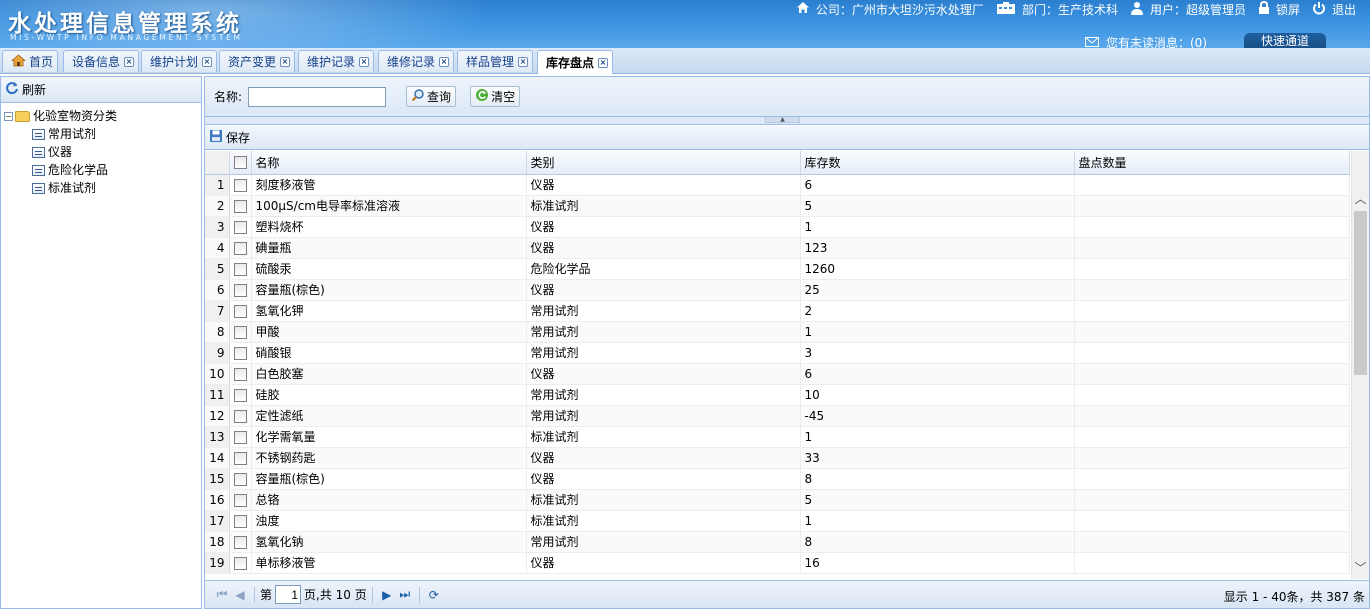  Describe the element at coordinates (777, 206) in the screenshot. I see `table-row: 2 100μS/cm电导率标准溶液 标准试剂 5` at that location.